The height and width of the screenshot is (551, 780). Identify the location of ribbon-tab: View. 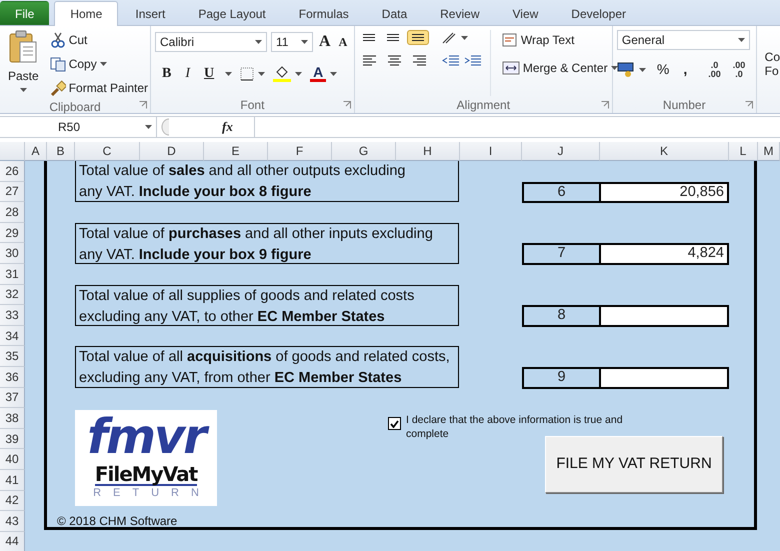
(525, 13).